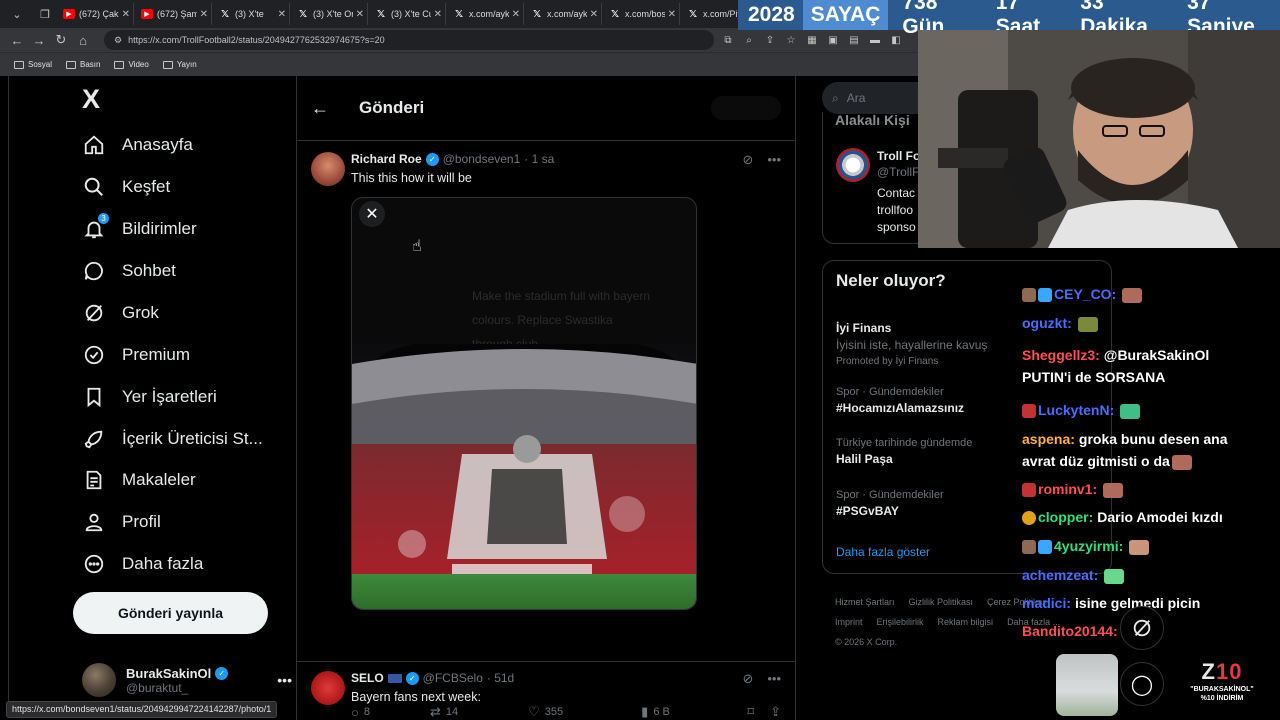 Image resolution: width=1280 pixels, height=720 pixels. Describe the element at coordinates (83, 40) in the screenshot. I see `home-icon: ⌂` at that location.